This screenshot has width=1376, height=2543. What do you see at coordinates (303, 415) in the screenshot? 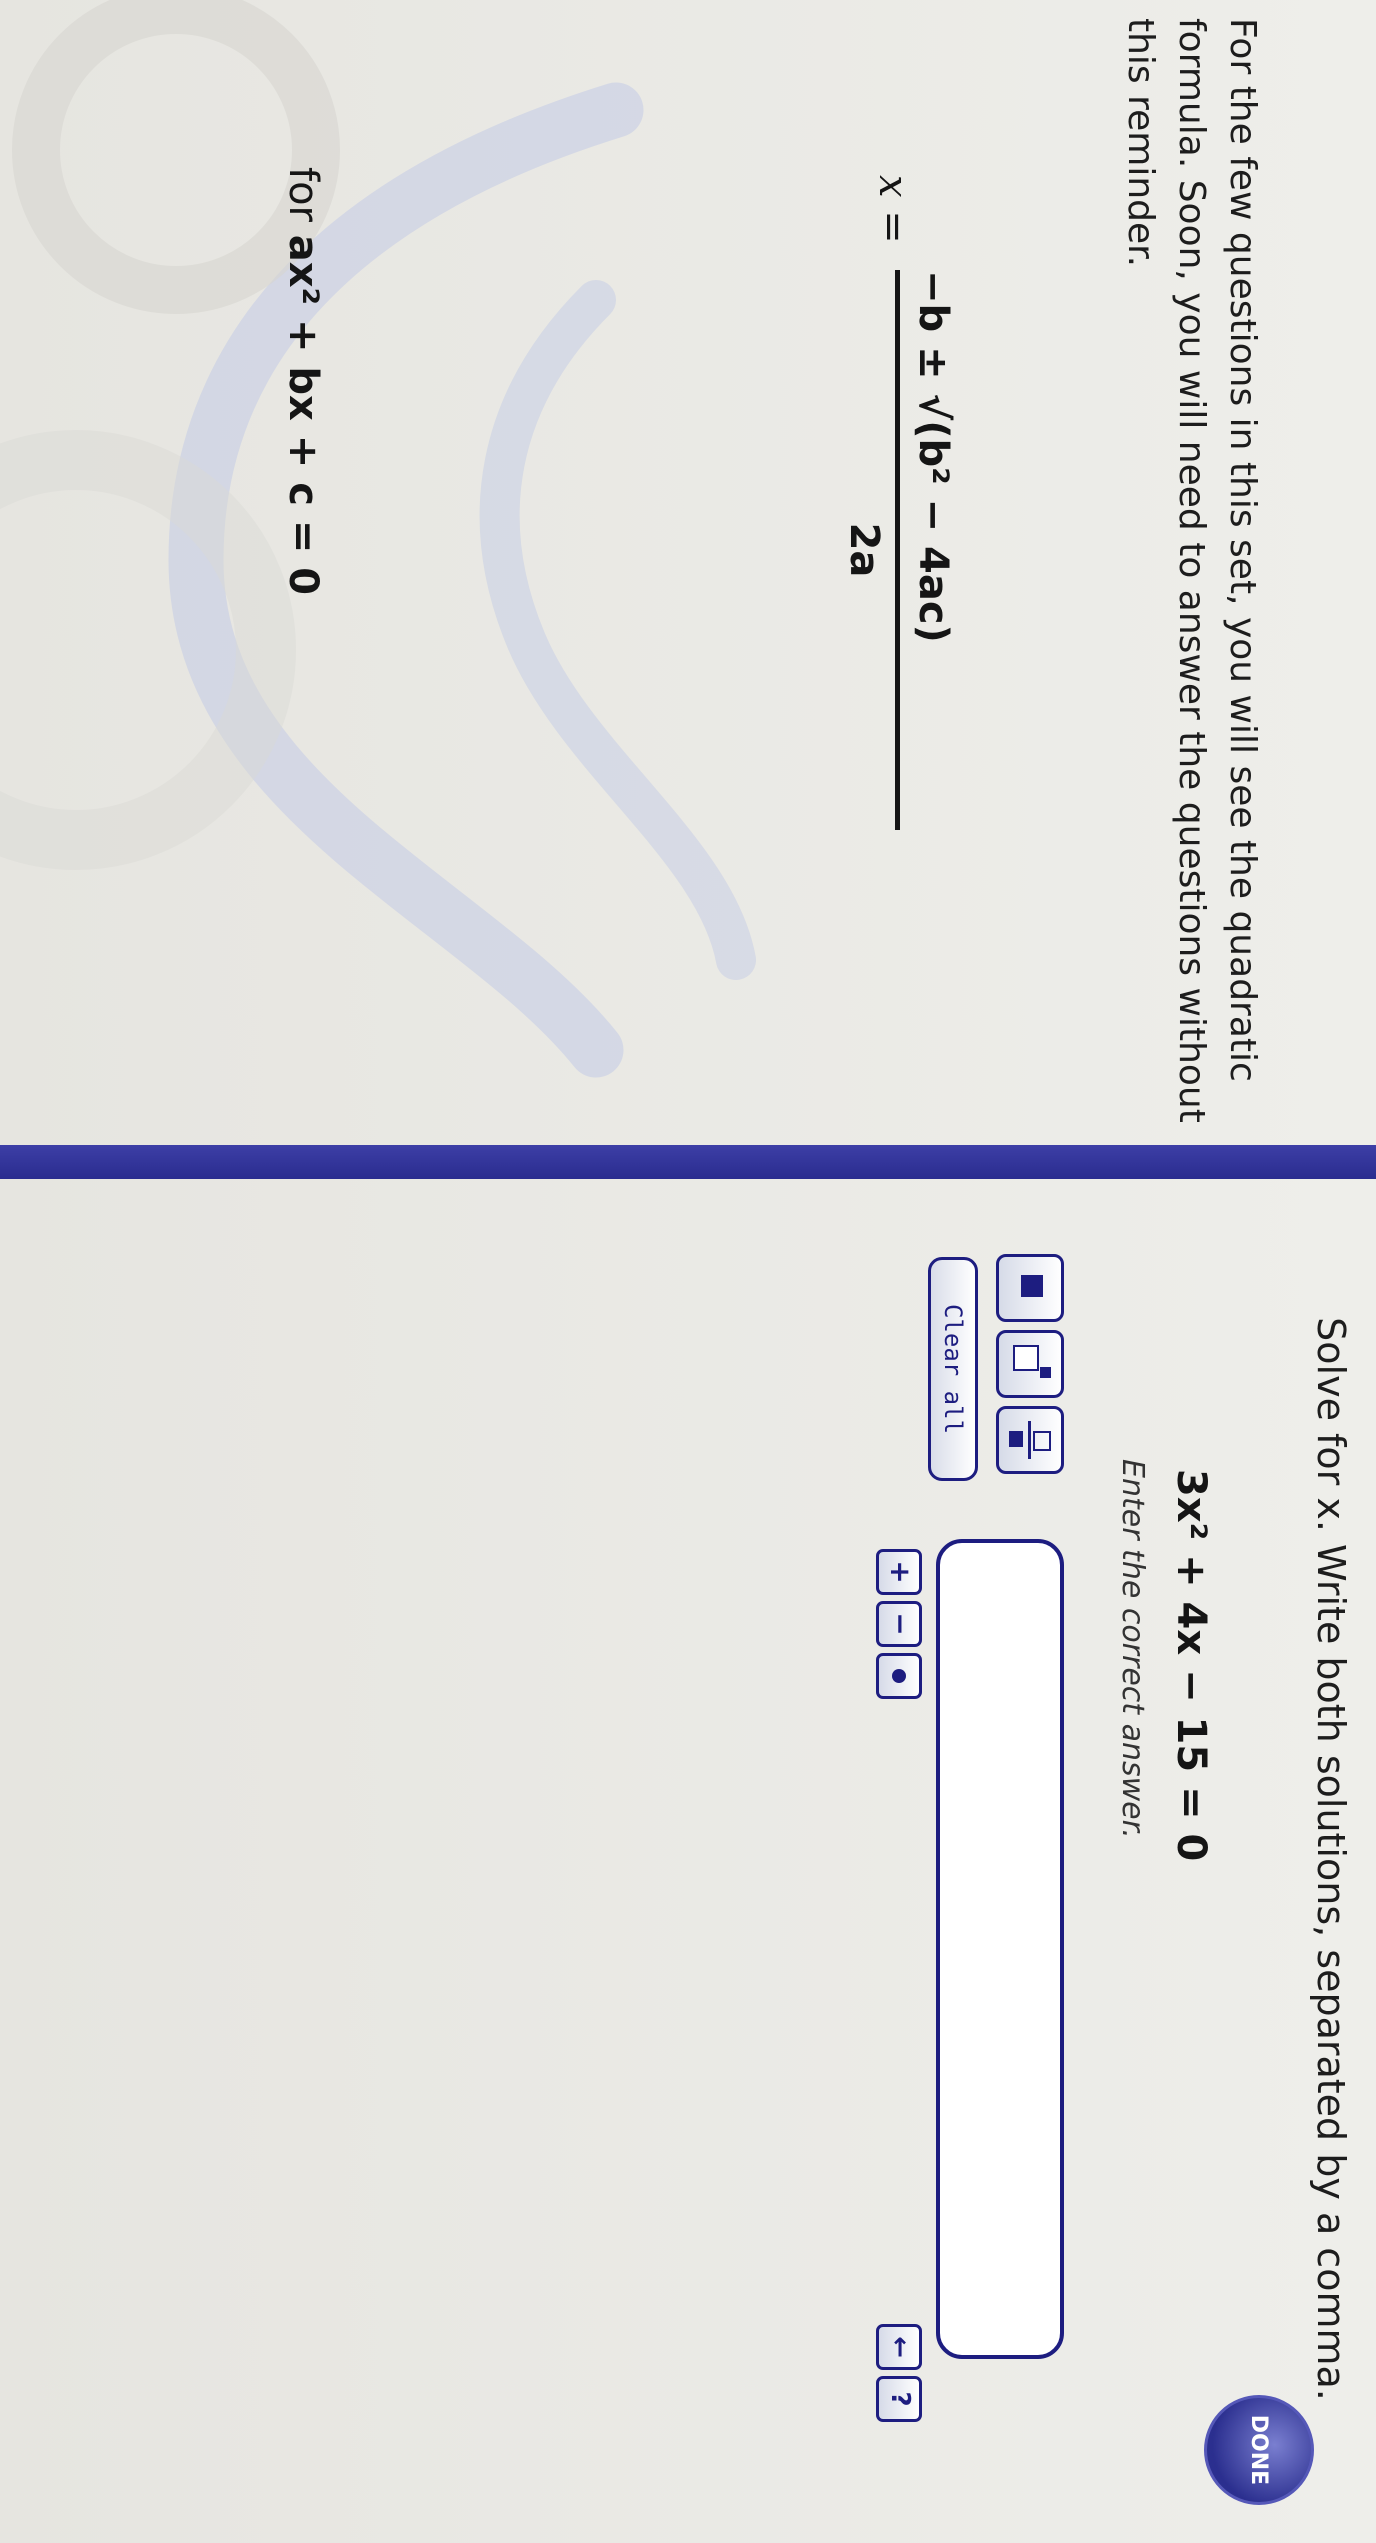
I see `condition-expression: ax² + bx + c = 0` at bounding box center [303, 415].